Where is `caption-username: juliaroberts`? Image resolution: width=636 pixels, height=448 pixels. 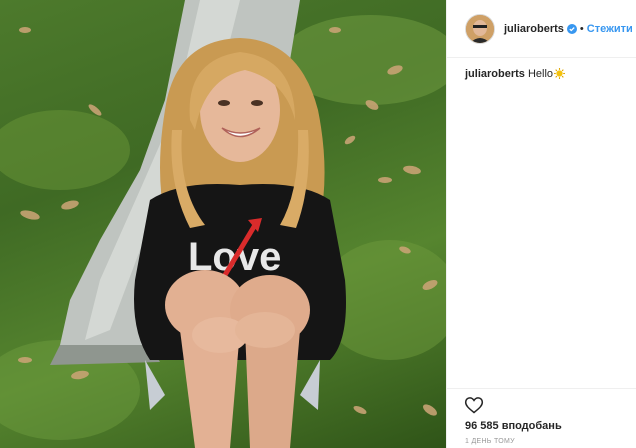
caption-username: juliaroberts is located at coordinates (495, 74).